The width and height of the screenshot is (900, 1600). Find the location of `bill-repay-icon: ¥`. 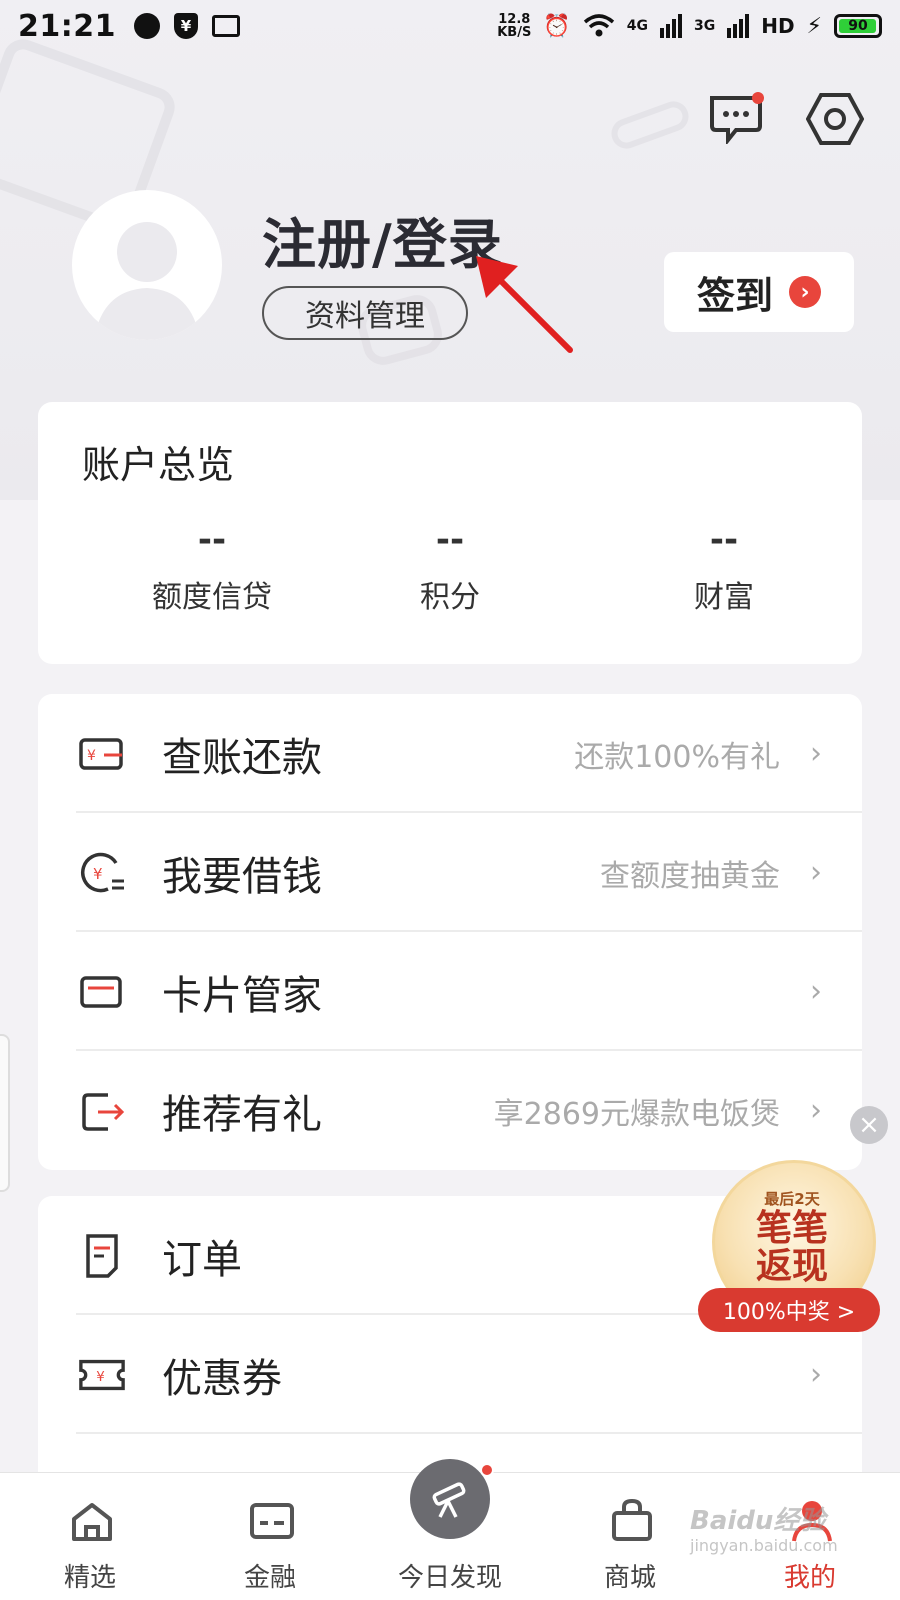

bill-repay-icon: ¥ is located at coordinates (102, 754).